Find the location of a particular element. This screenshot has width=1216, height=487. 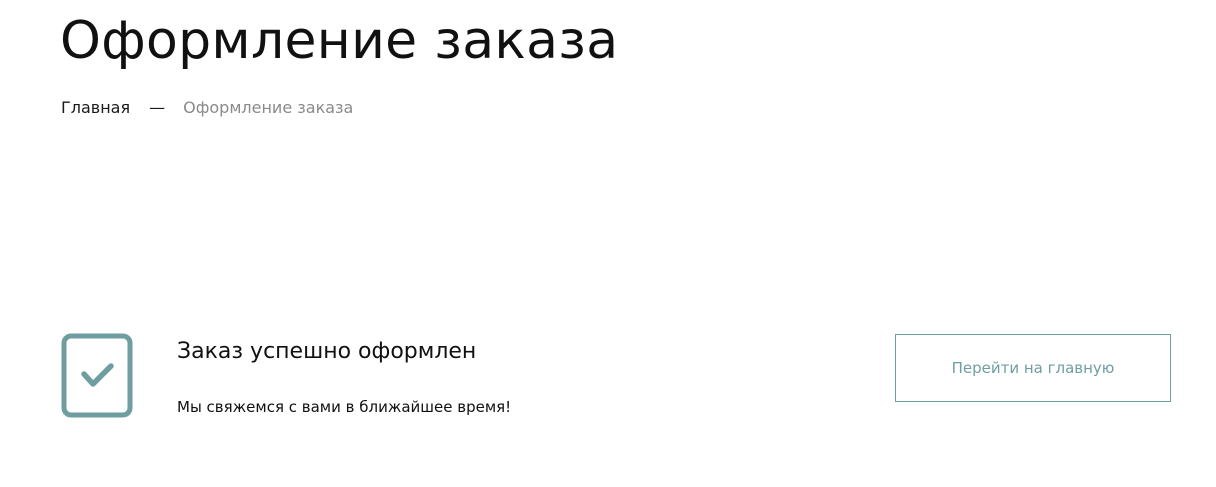

breadcrumb: Главная — Оформление заказа is located at coordinates (207, 108).